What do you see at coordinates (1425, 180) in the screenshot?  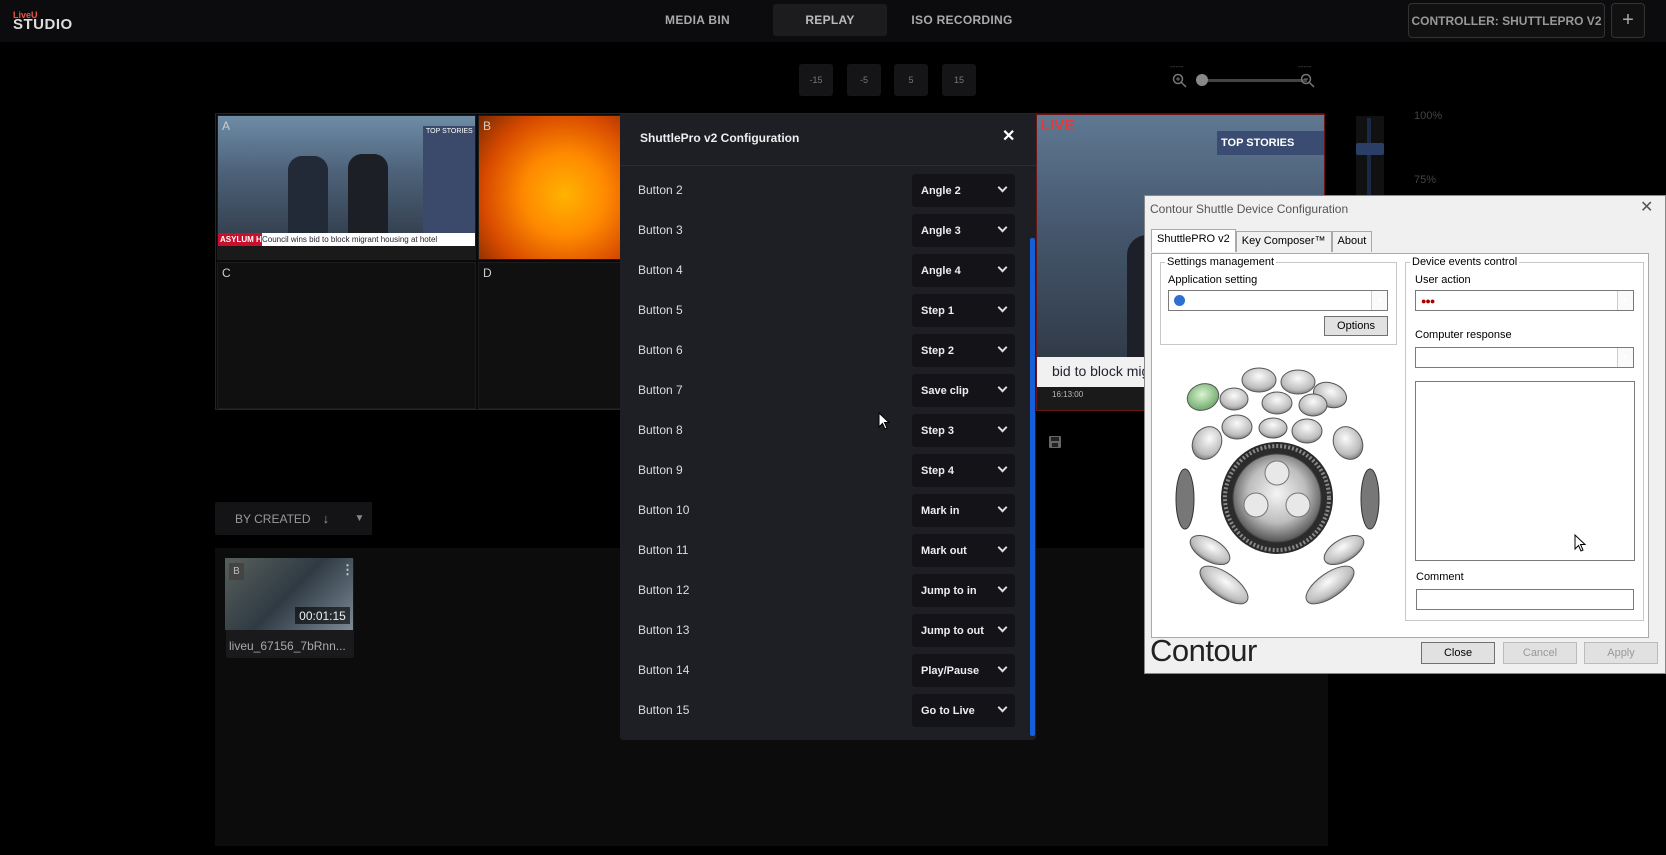 I see `volume-label-75: 75%` at bounding box center [1425, 180].